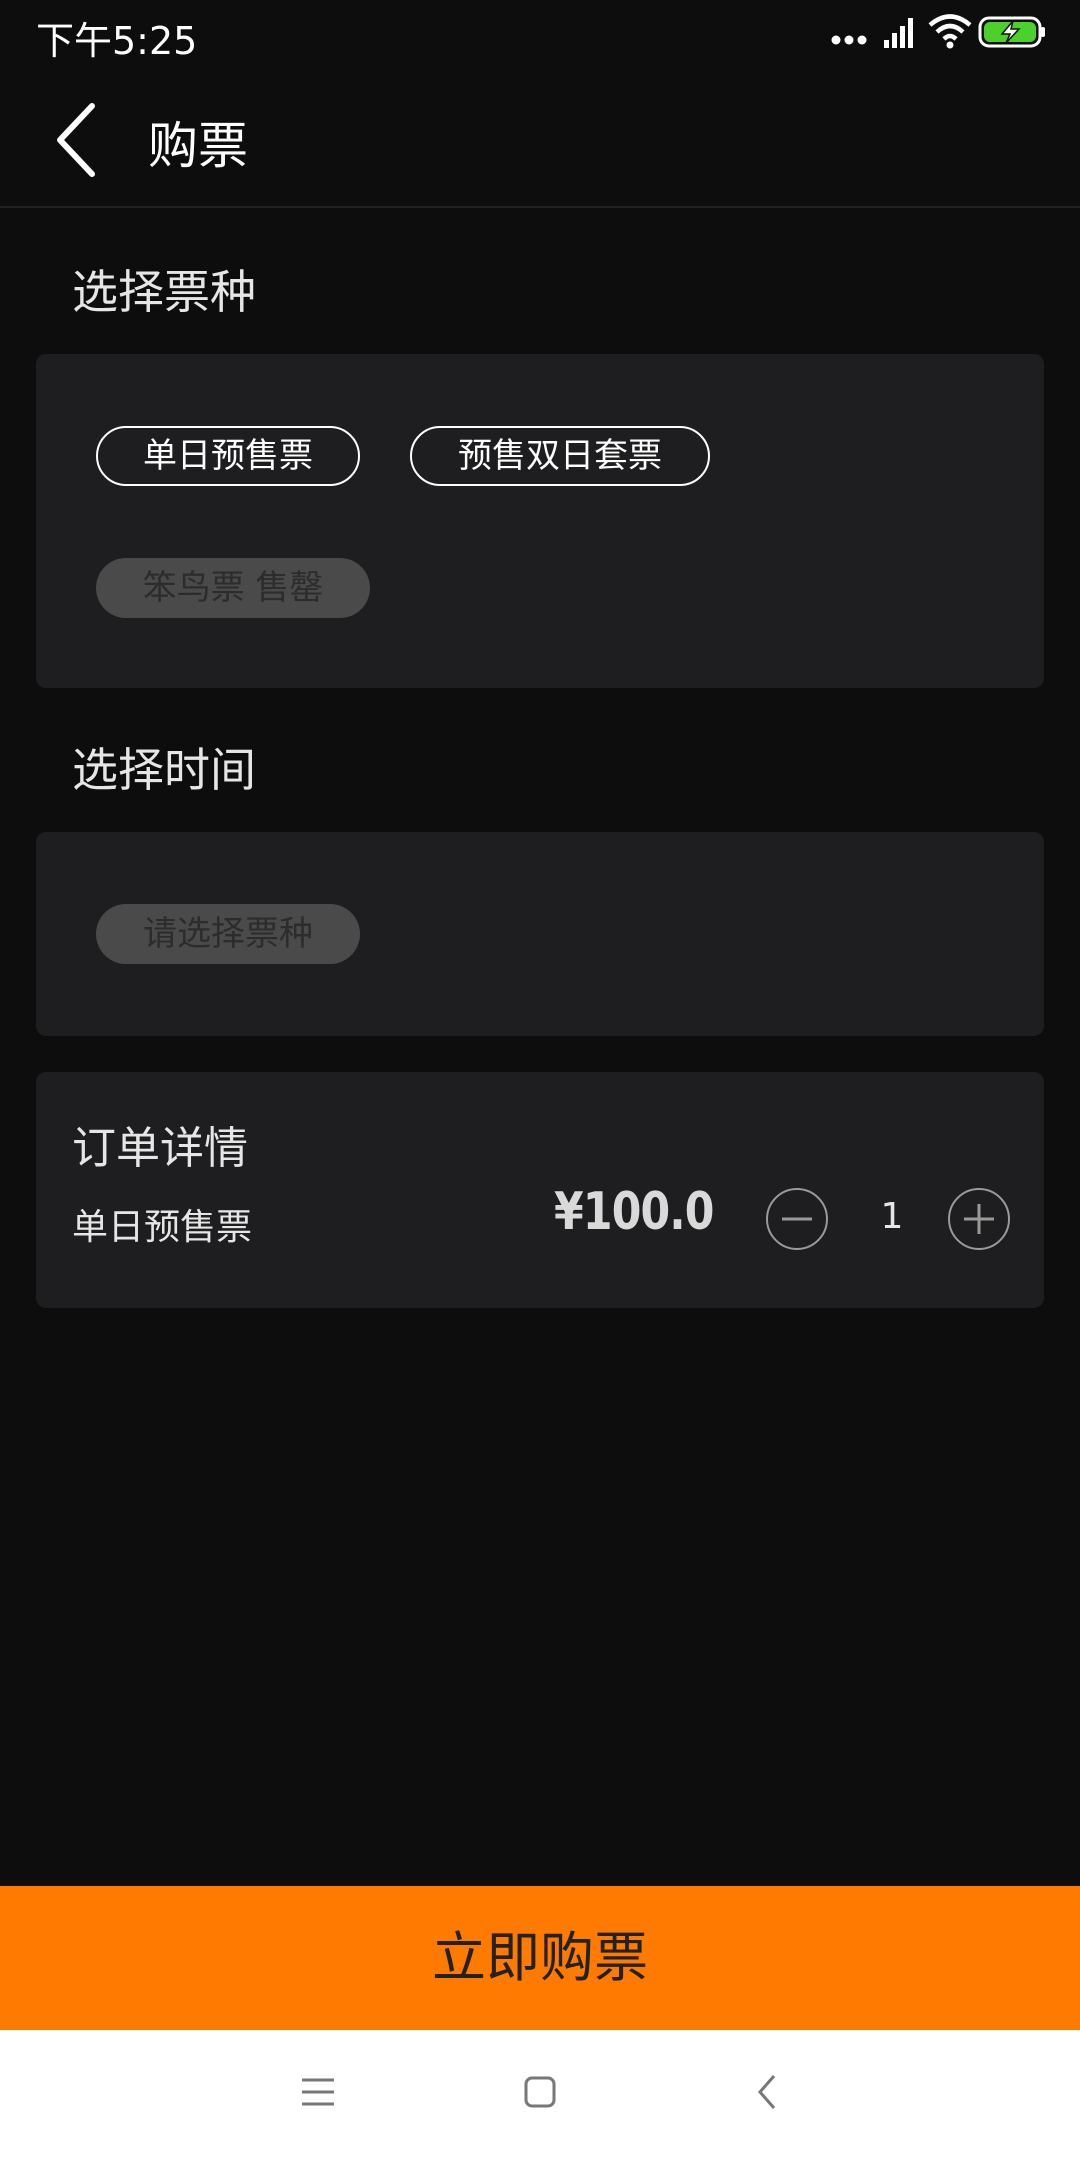  I want to click on plus-icon, so click(979, 1219).